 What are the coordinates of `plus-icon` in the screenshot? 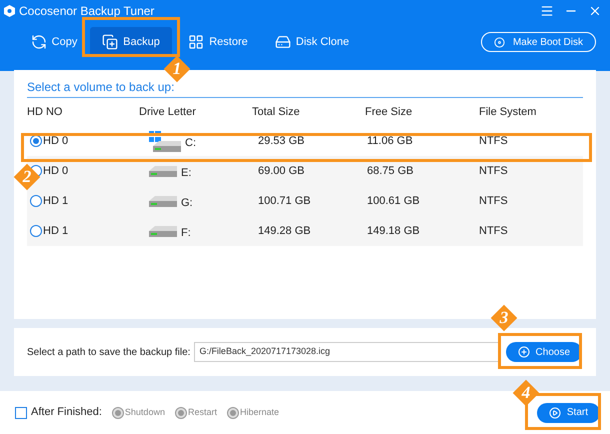 It's located at (524, 352).